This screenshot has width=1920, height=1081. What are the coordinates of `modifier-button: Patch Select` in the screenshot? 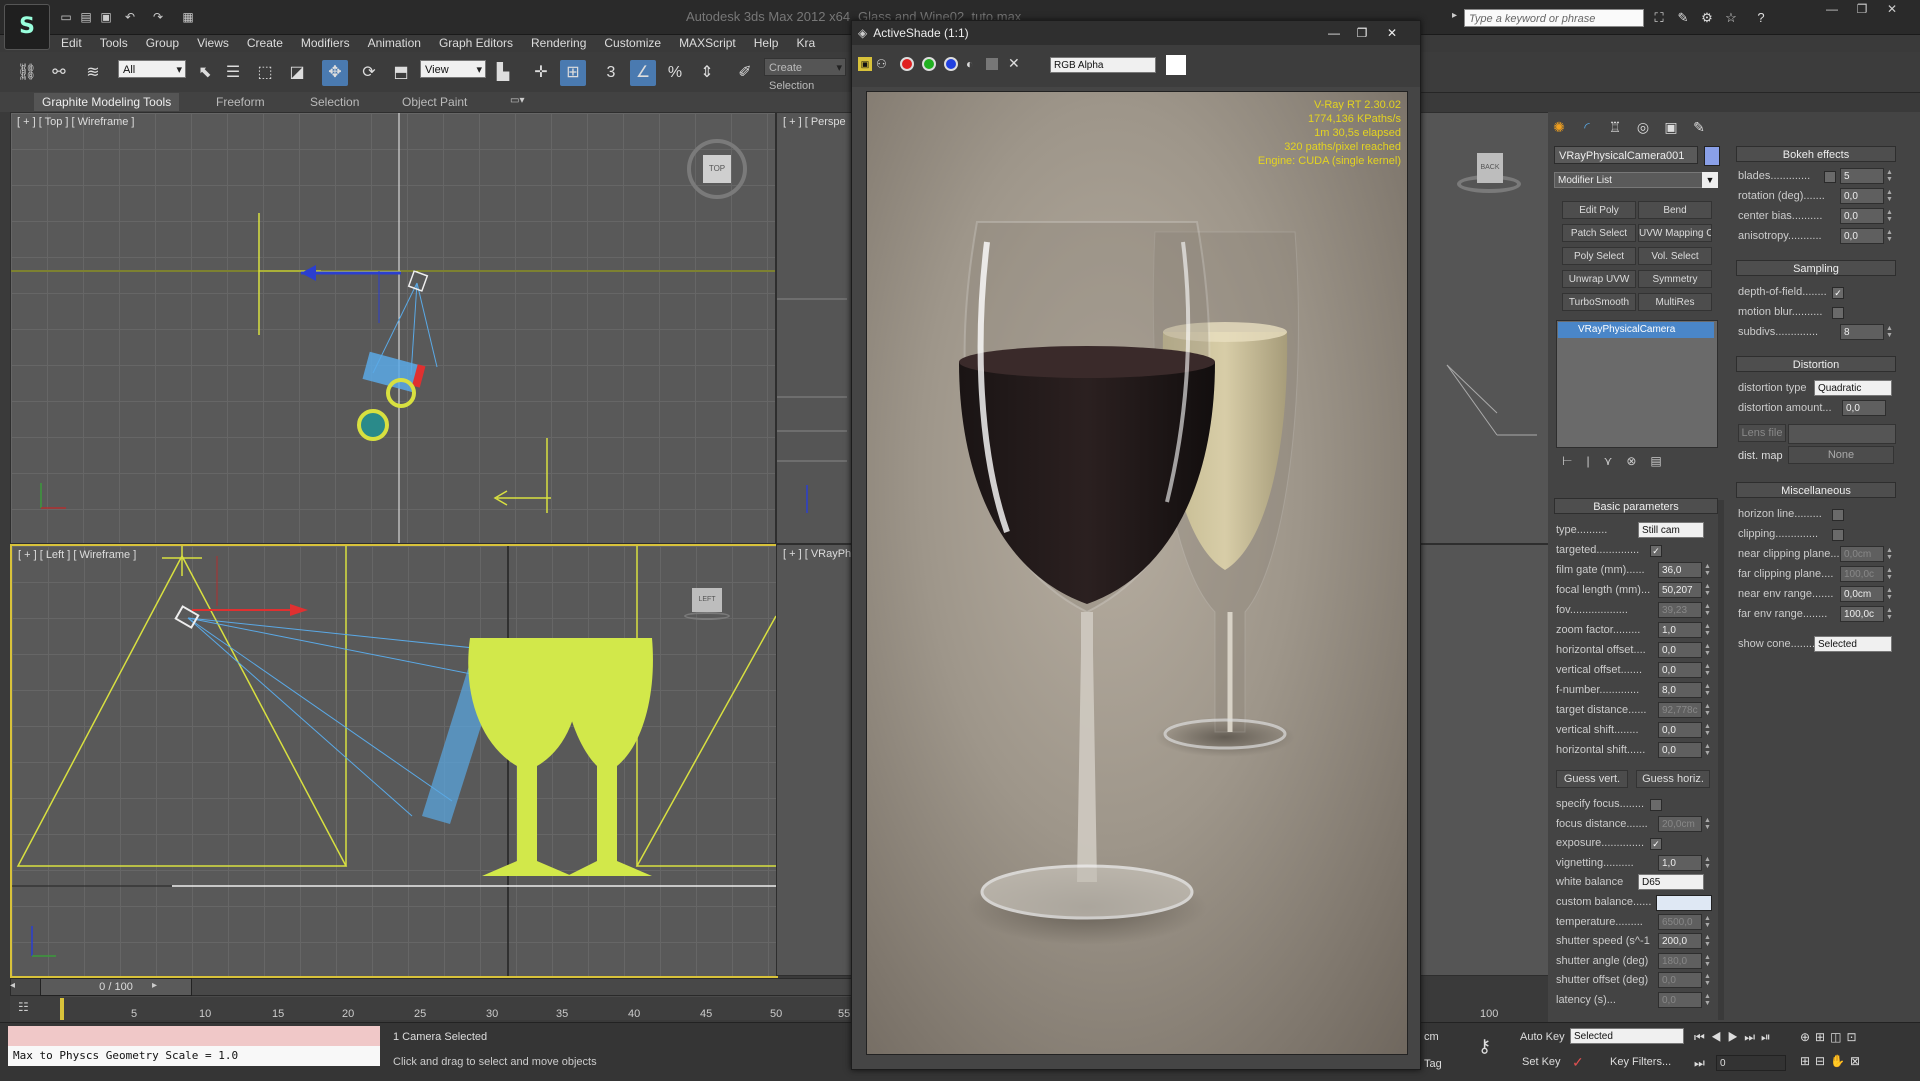 It's located at (1599, 233).